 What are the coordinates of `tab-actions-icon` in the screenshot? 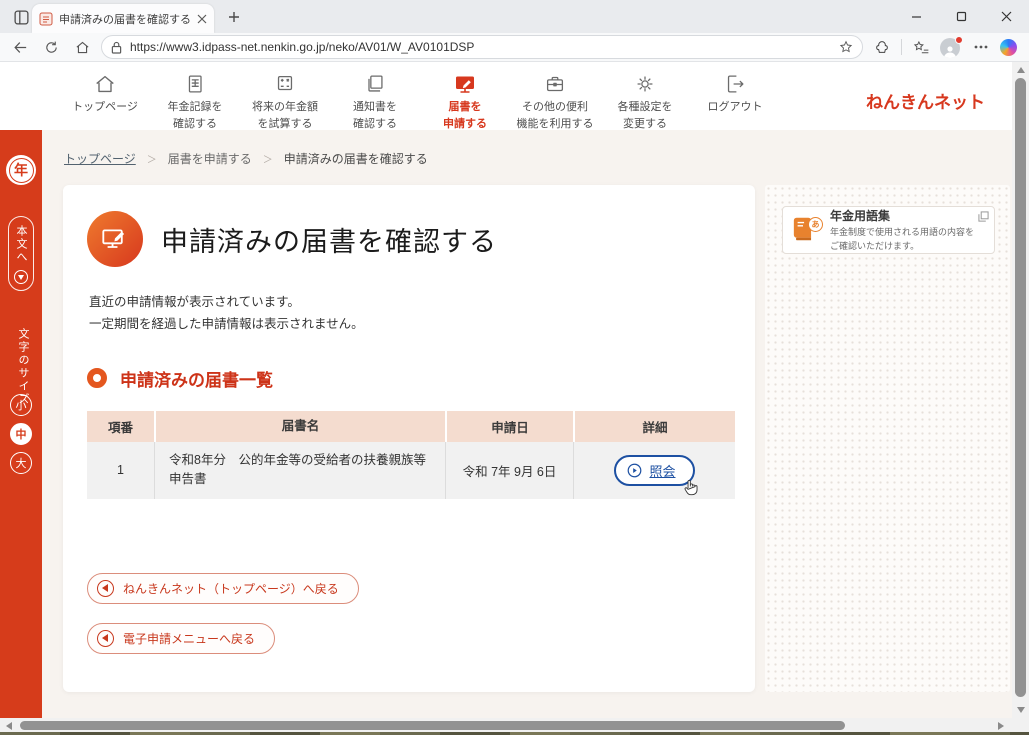 It's located at (21, 17).